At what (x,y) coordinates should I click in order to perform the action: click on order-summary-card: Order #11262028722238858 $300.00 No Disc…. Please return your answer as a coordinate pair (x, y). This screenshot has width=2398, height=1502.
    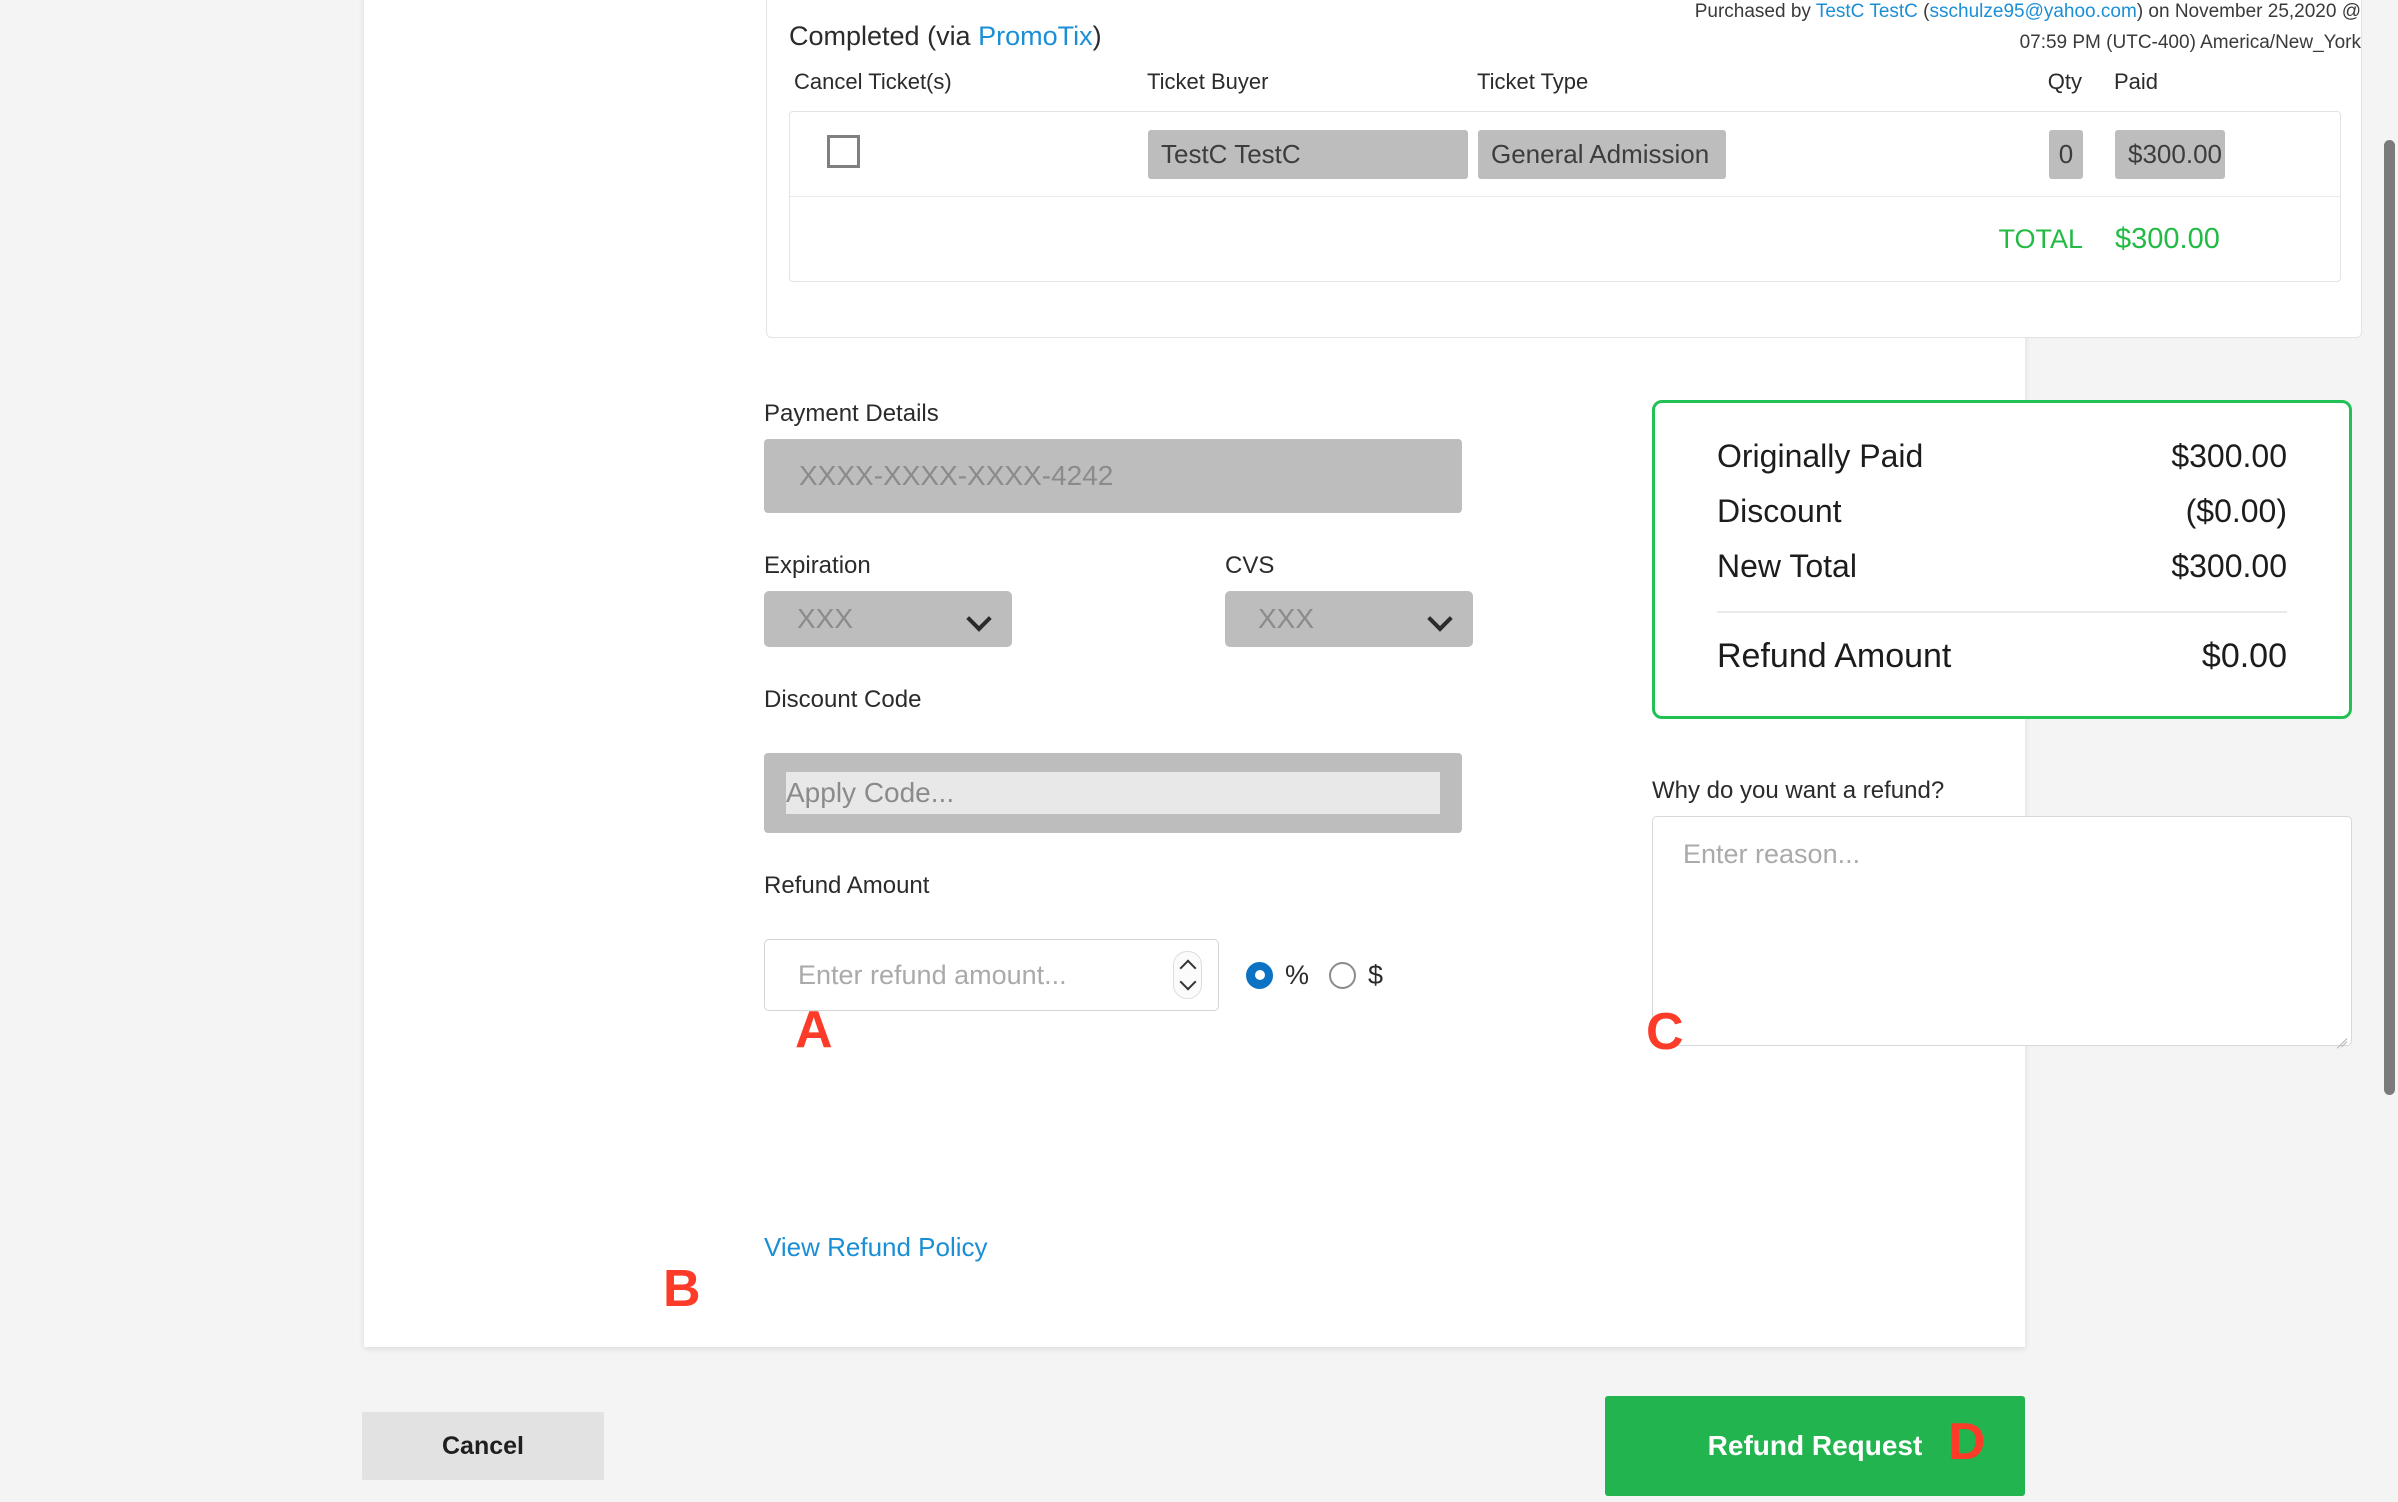
    Looking at the image, I should click on (1564, 169).